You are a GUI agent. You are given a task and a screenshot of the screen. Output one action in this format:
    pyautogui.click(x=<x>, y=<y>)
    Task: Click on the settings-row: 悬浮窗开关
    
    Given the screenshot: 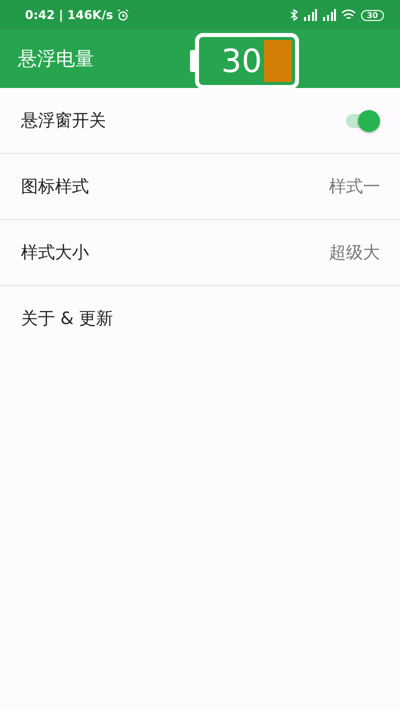 What is the action you would take?
    pyautogui.click(x=200, y=121)
    